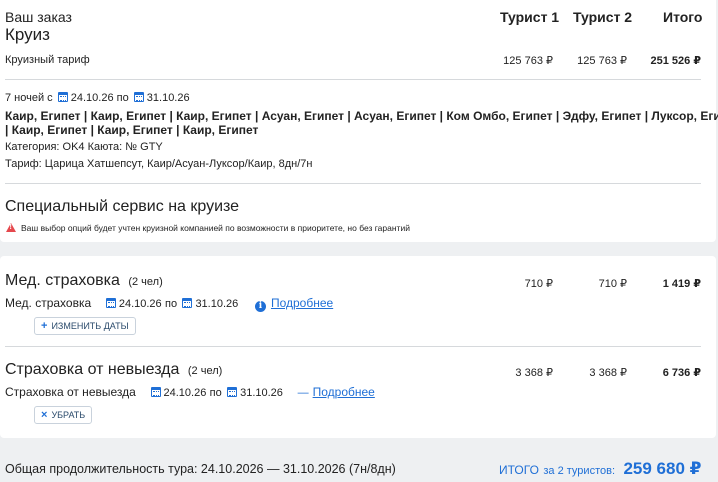 The height and width of the screenshot is (482, 718). What do you see at coordinates (530, 17) in the screenshot?
I see `column-tourist-1: Турист 1` at bounding box center [530, 17].